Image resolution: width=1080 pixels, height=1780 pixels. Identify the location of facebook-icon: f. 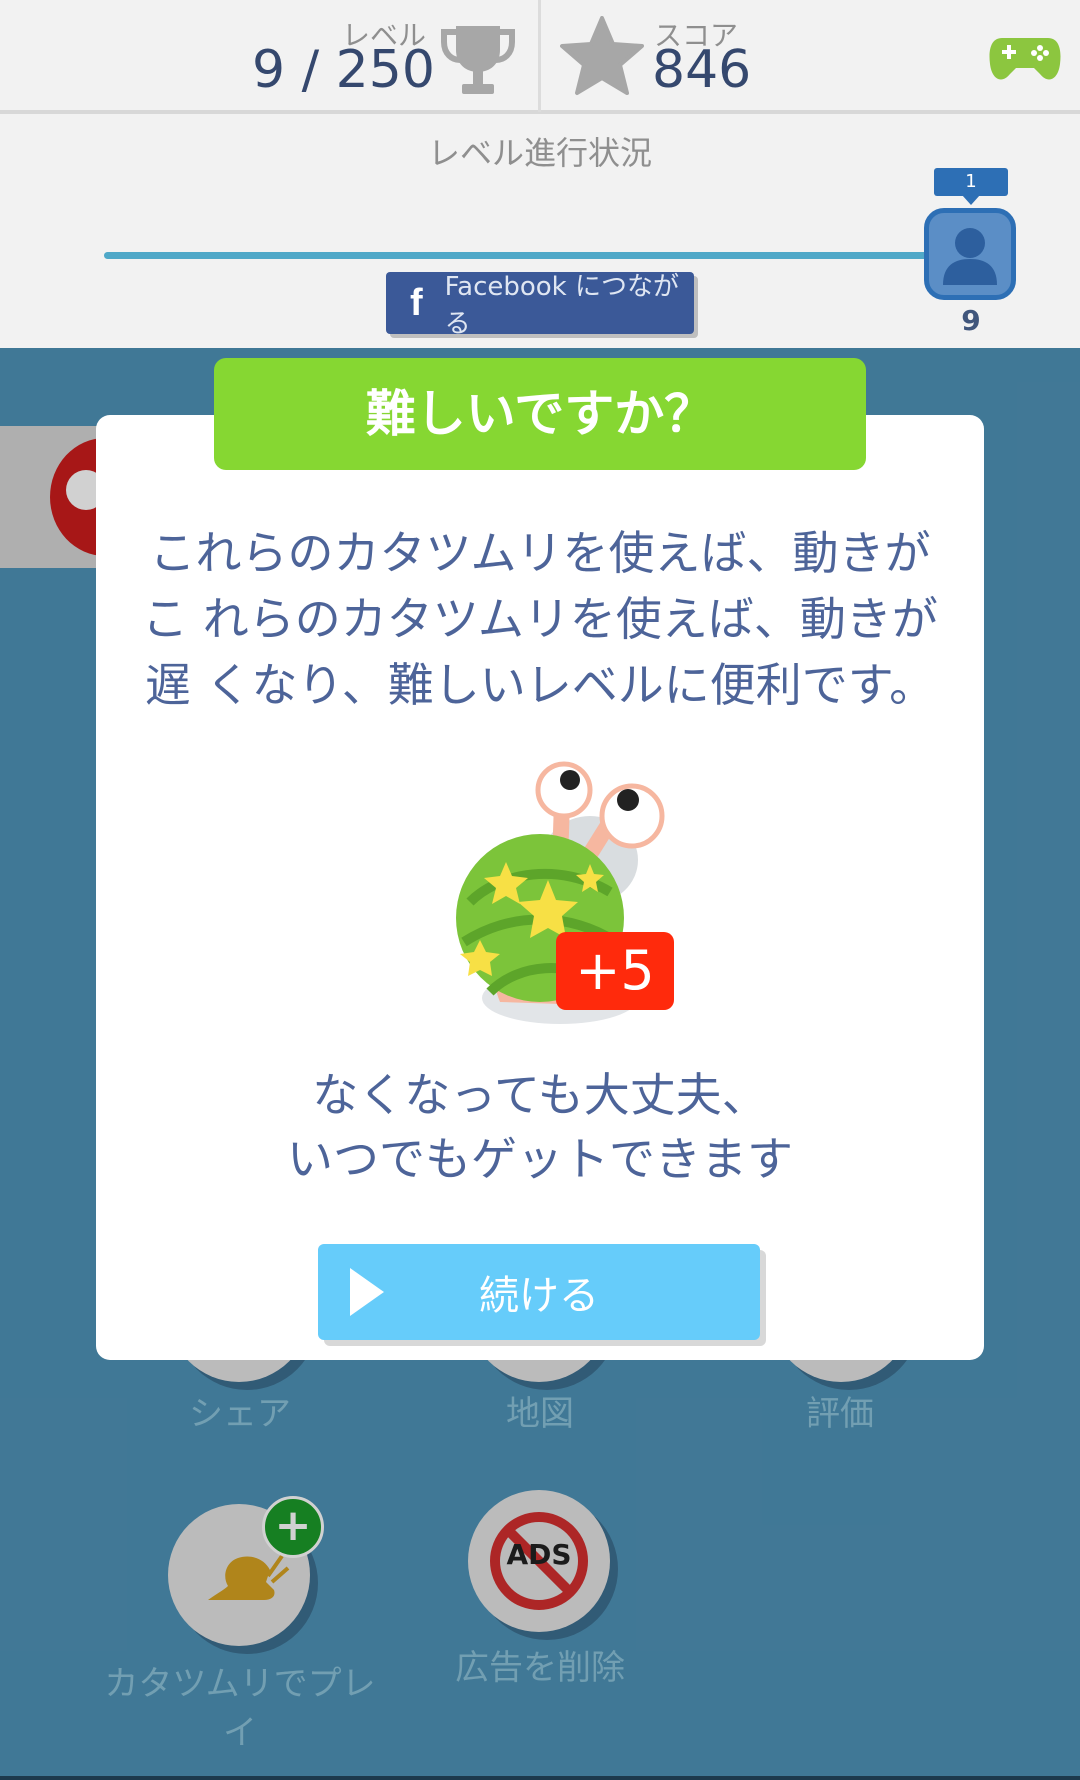
(416, 302).